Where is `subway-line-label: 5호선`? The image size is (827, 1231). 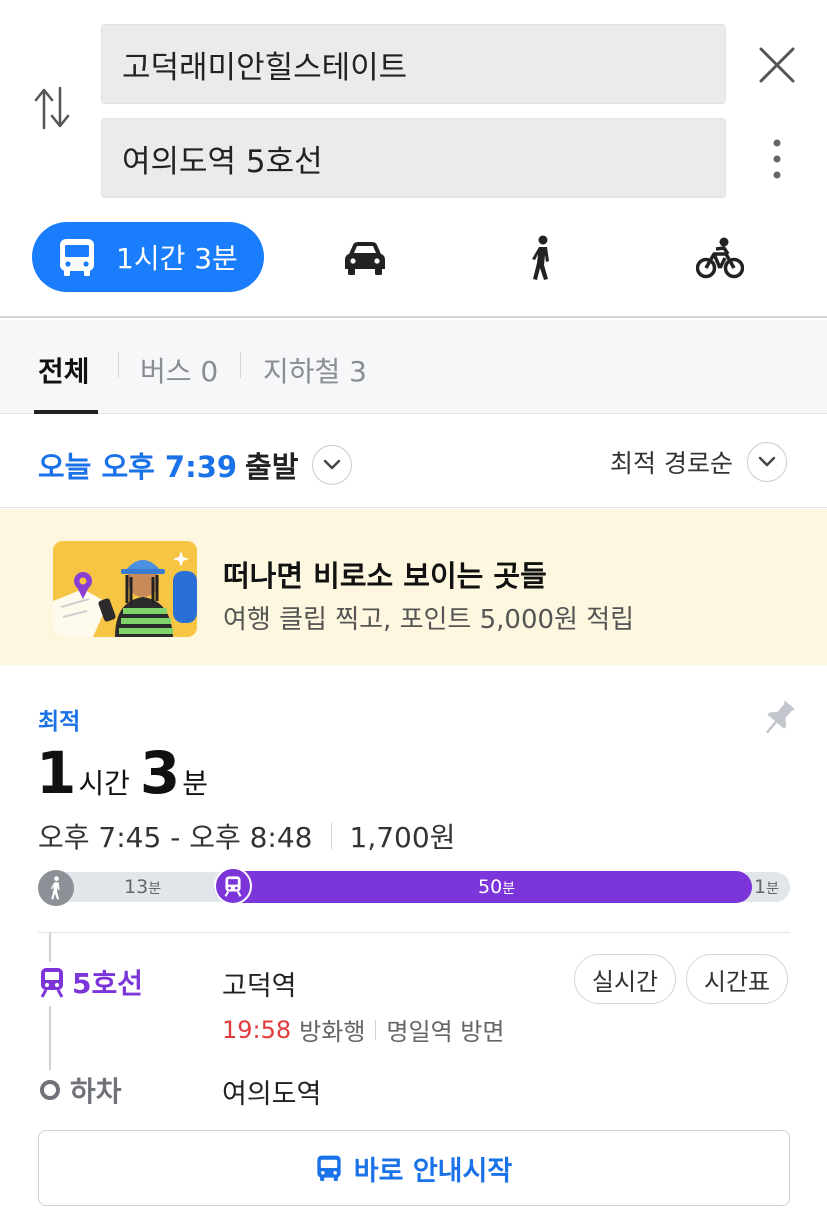
subway-line-label: 5호선 is located at coordinates (91, 984).